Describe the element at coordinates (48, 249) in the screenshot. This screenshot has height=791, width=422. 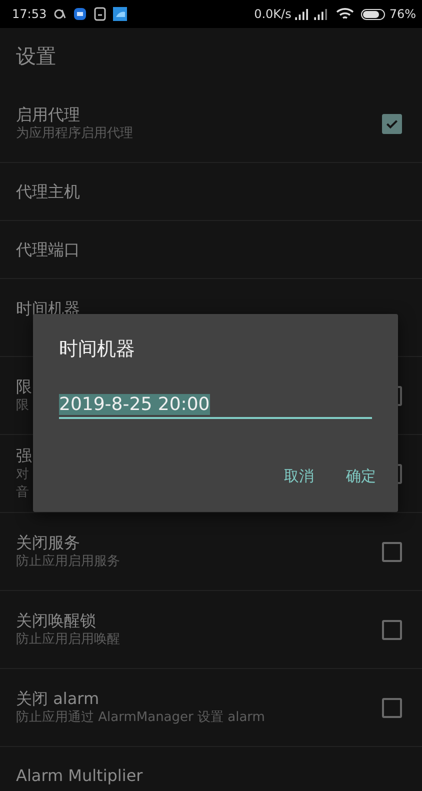
I see `setting-title: 代理端口` at that location.